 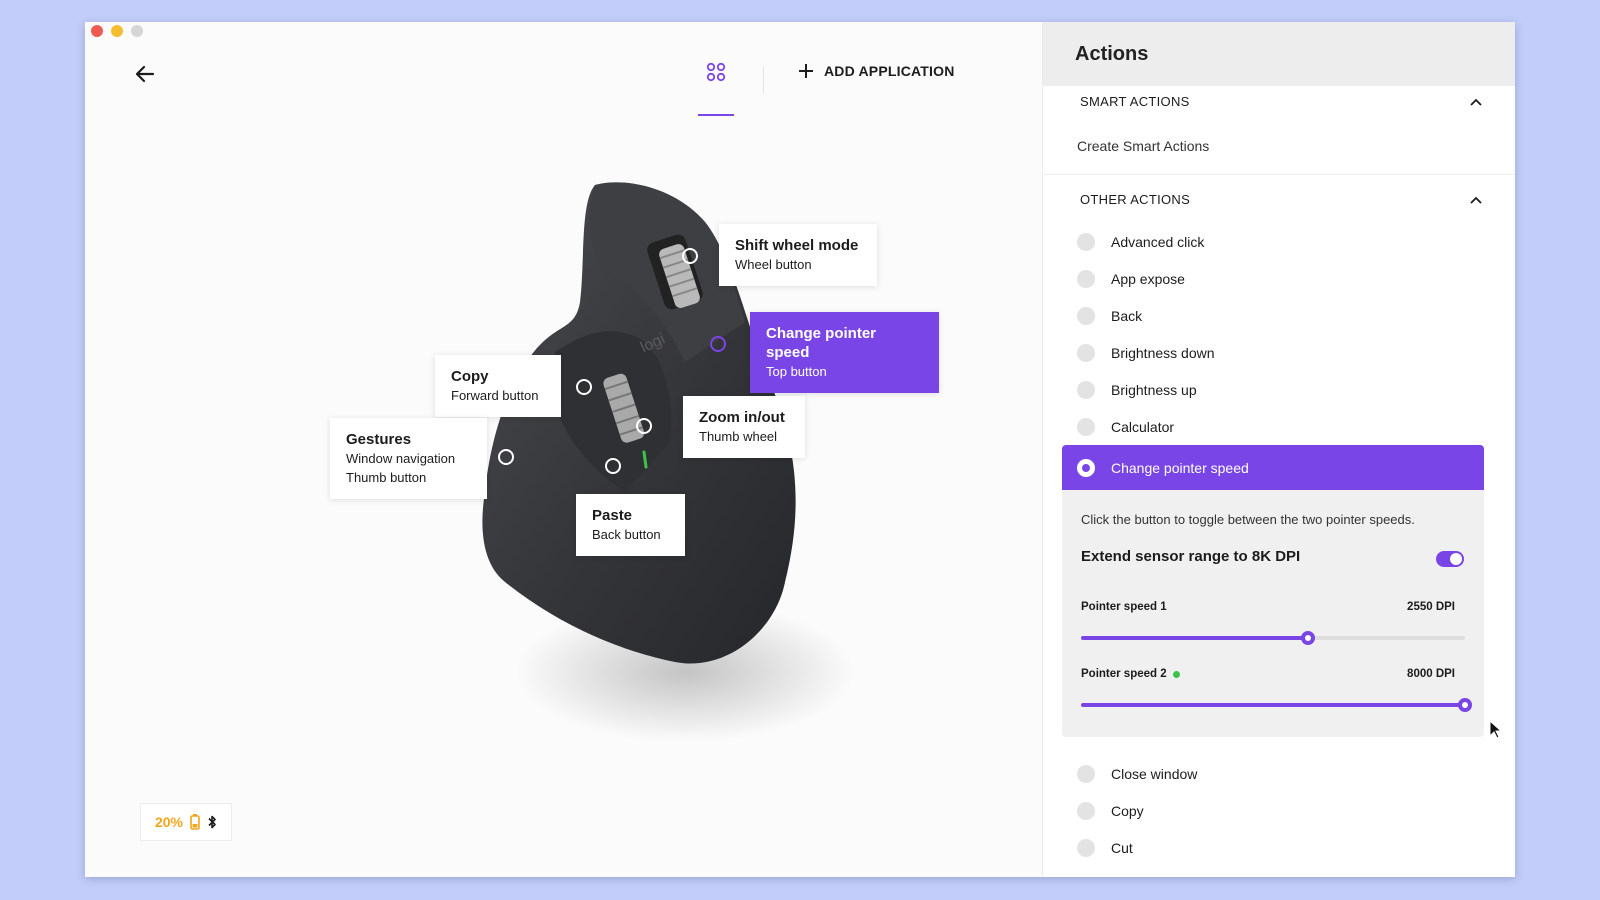 What do you see at coordinates (1281, 199) in the screenshot?
I see `other-actions-header: OTHER ACTIONS` at bounding box center [1281, 199].